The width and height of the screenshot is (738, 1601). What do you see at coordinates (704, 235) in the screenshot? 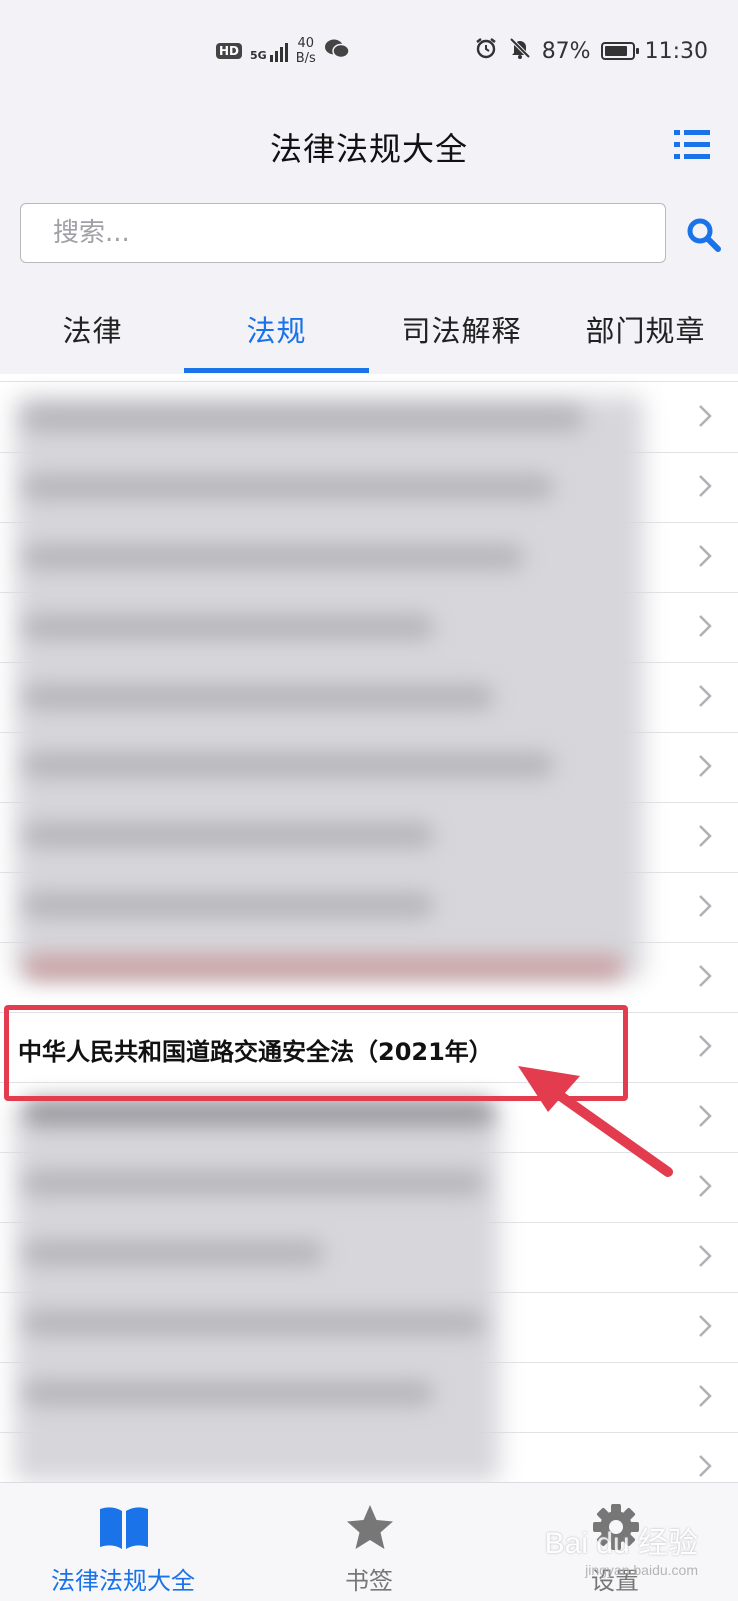
I see `search-icon` at bounding box center [704, 235].